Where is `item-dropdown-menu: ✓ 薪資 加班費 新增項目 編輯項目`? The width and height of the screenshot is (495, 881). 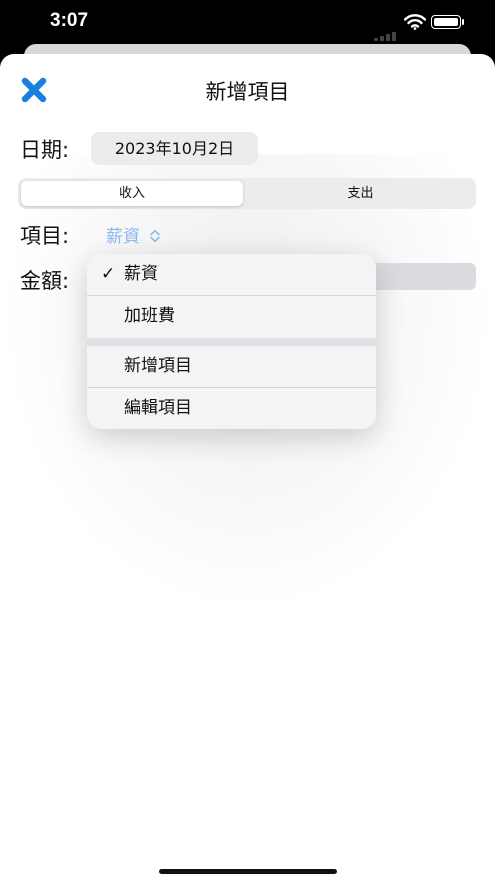
item-dropdown-menu: ✓ 薪資 加班費 新增項目 編輯項目 is located at coordinates (231, 341).